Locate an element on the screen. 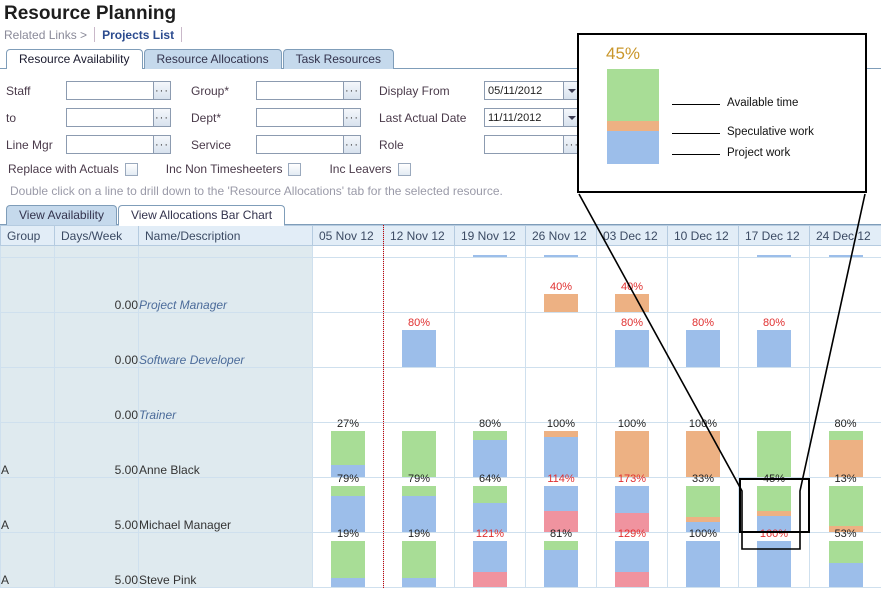  tab-resource-availability: Resource Availability is located at coordinates (74, 59).